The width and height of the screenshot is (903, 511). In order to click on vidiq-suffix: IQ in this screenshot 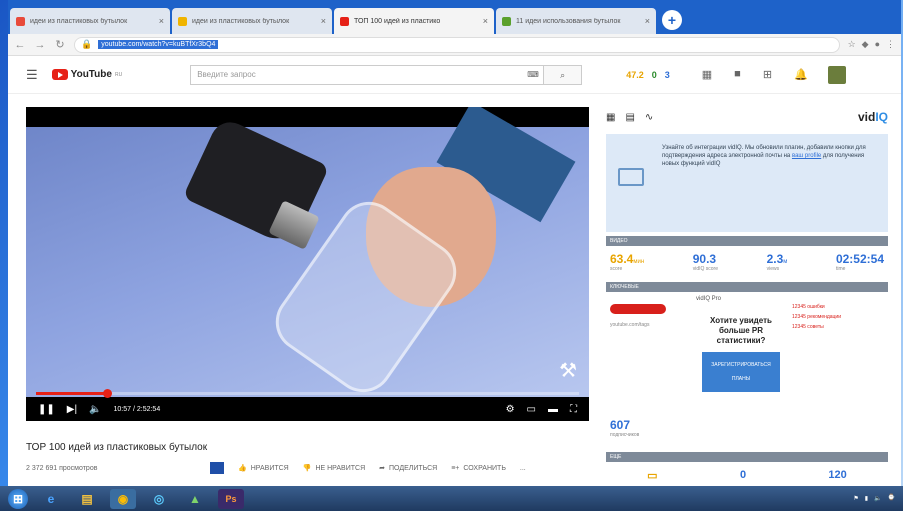, I will do `click(881, 117)`.